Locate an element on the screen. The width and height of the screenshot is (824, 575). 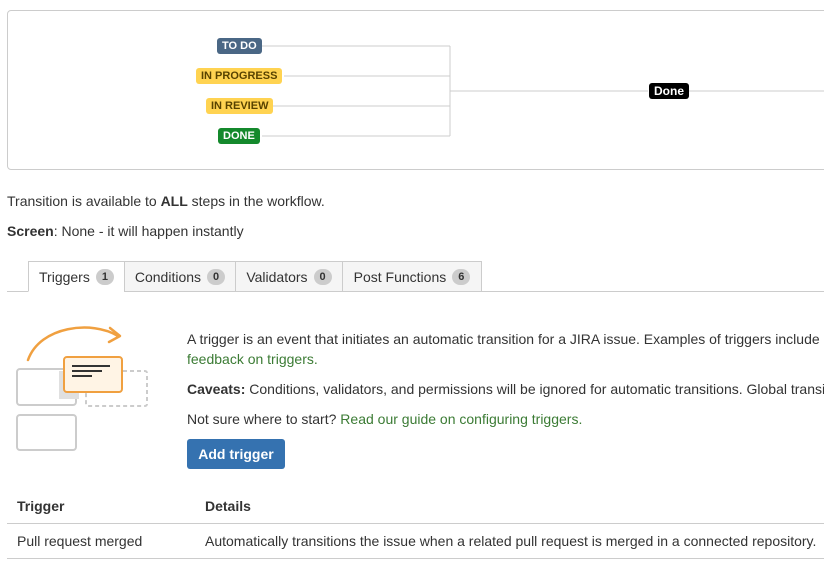
add-trigger-button: Add trigger is located at coordinates (236, 454).